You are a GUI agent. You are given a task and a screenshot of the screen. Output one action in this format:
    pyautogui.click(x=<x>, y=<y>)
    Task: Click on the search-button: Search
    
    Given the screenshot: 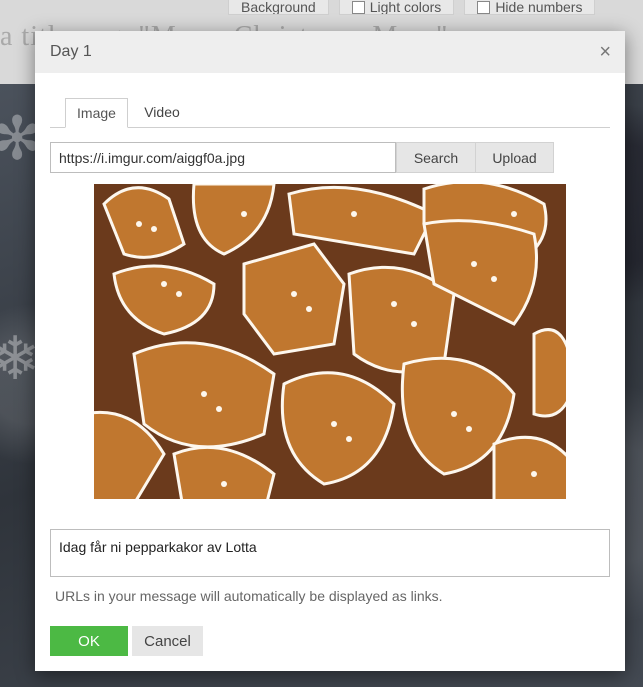 What is the action you would take?
    pyautogui.click(x=436, y=157)
    